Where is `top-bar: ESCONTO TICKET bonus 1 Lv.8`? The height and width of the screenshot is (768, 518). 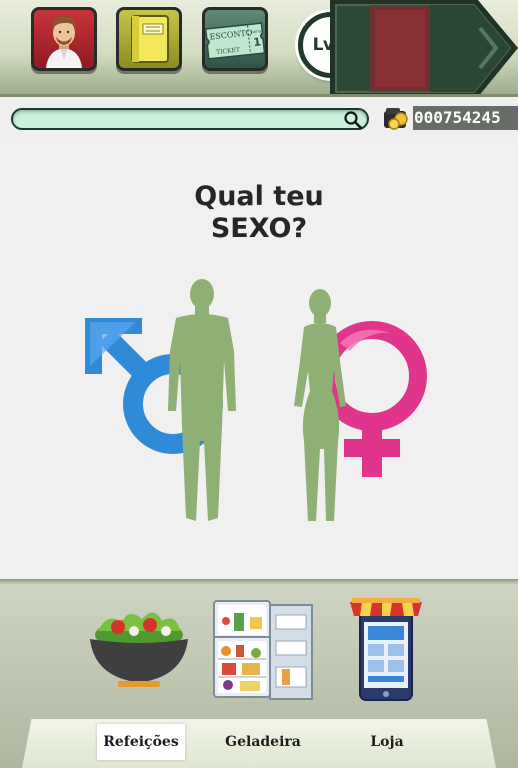 top-bar: ESCONTO TICKET bonus 1 Lv.8 is located at coordinates (259, 48).